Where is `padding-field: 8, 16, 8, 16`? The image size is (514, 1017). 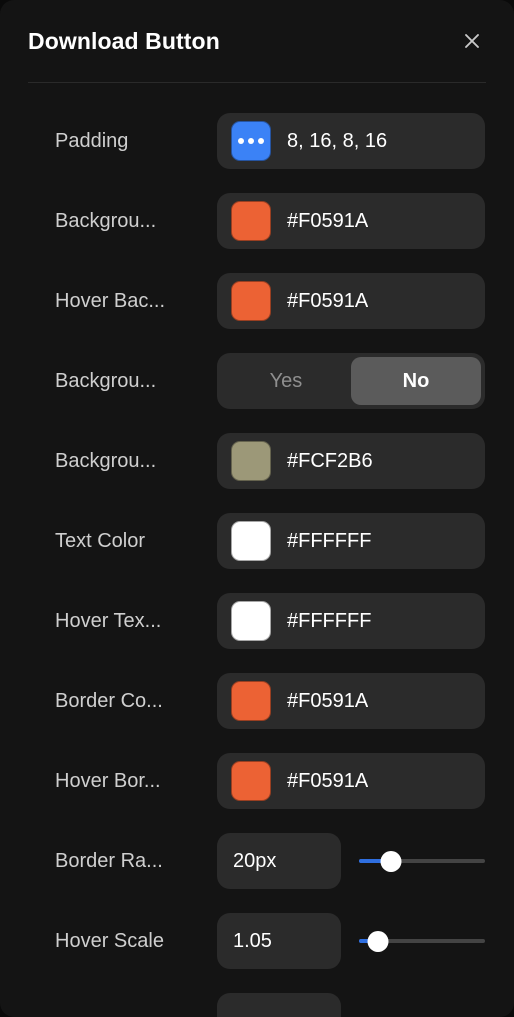 padding-field: 8, 16, 8, 16 is located at coordinates (351, 141).